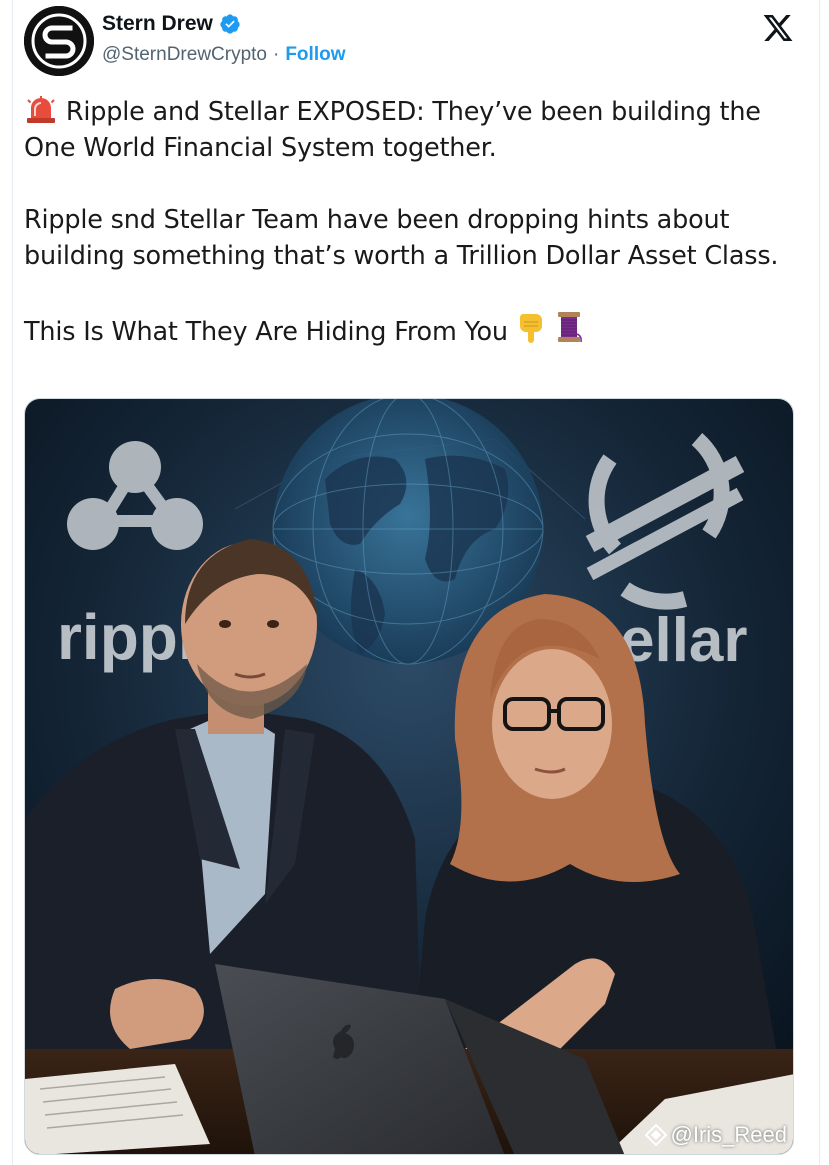  What do you see at coordinates (41, 109) in the screenshot?
I see `siren-icon` at bounding box center [41, 109].